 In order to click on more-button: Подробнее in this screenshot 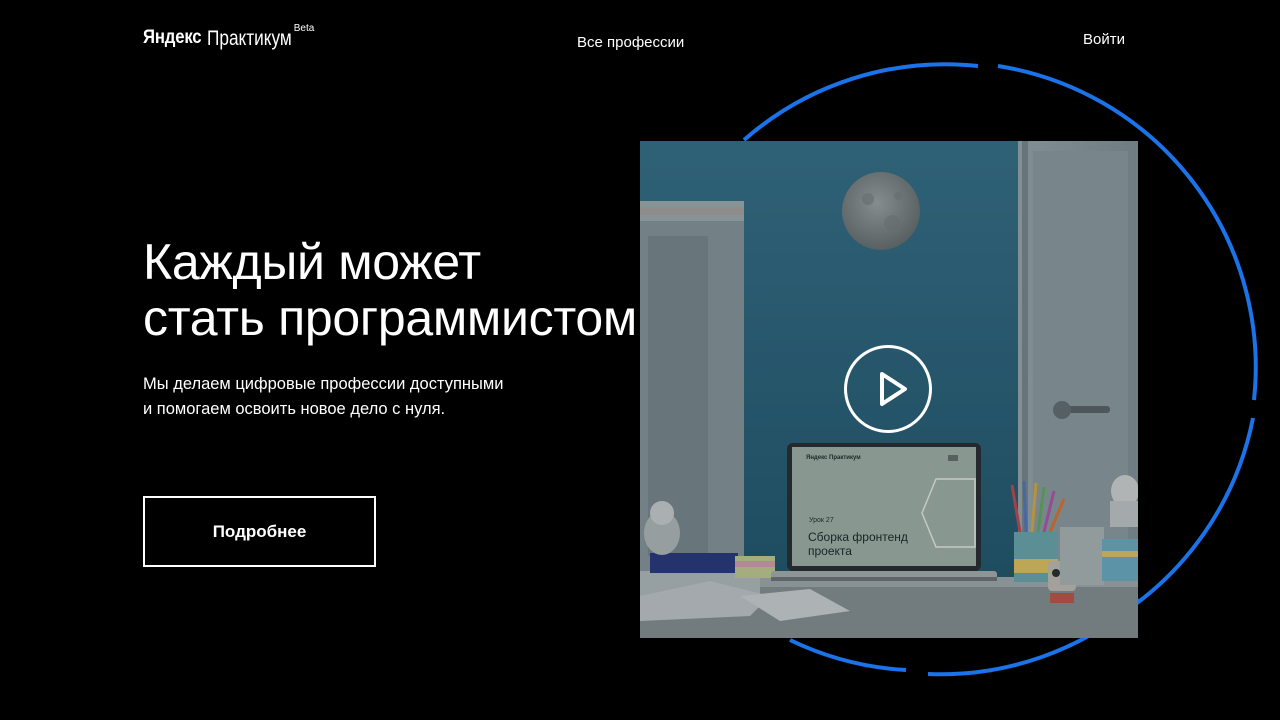, I will do `click(259, 531)`.